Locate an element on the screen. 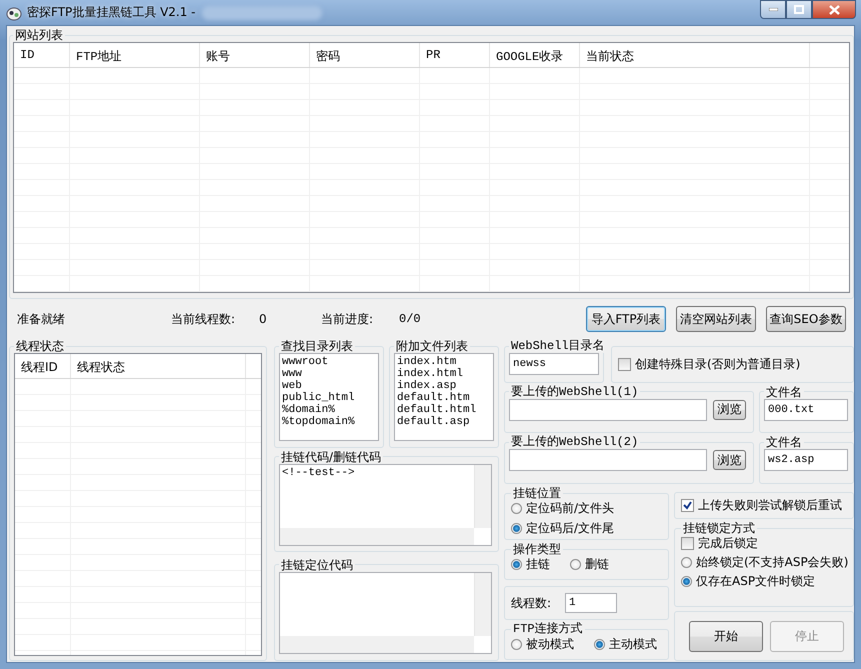 The image size is (861, 669). list-item: index.htm is located at coordinates (444, 362).